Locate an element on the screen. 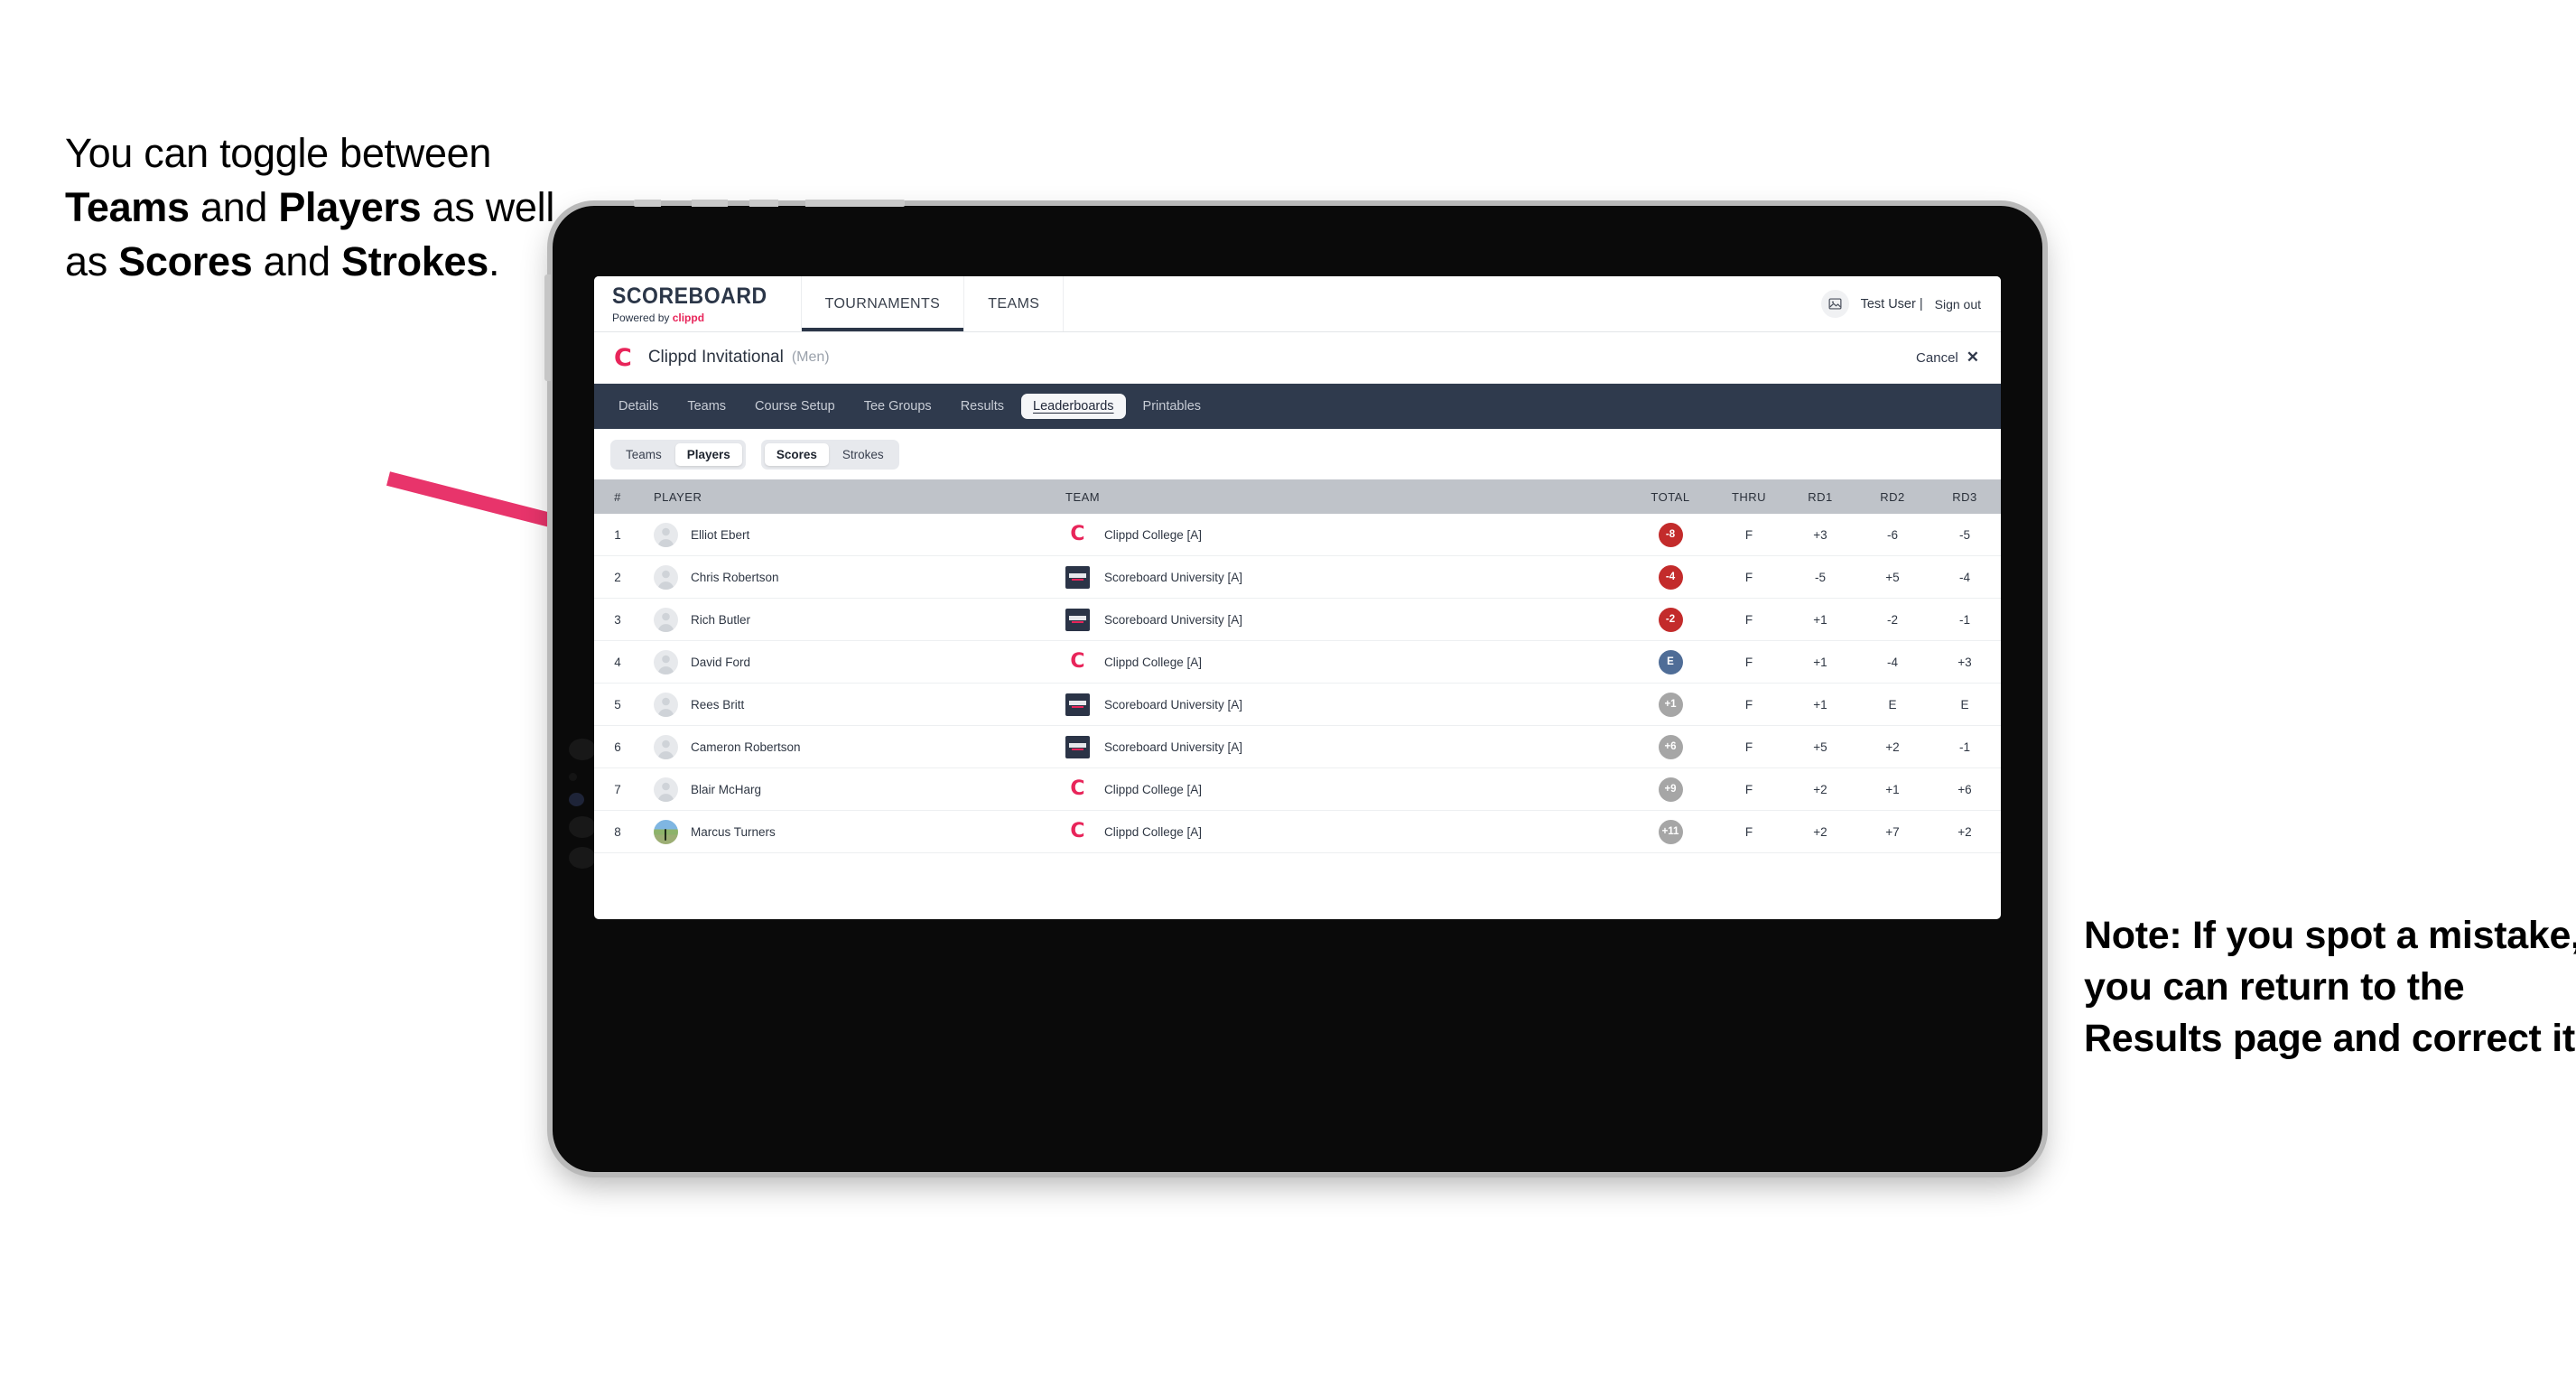 This screenshot has width=2576, height=1386. cancel-button: Cancel ✕ is located at coordinates (1947, 358).